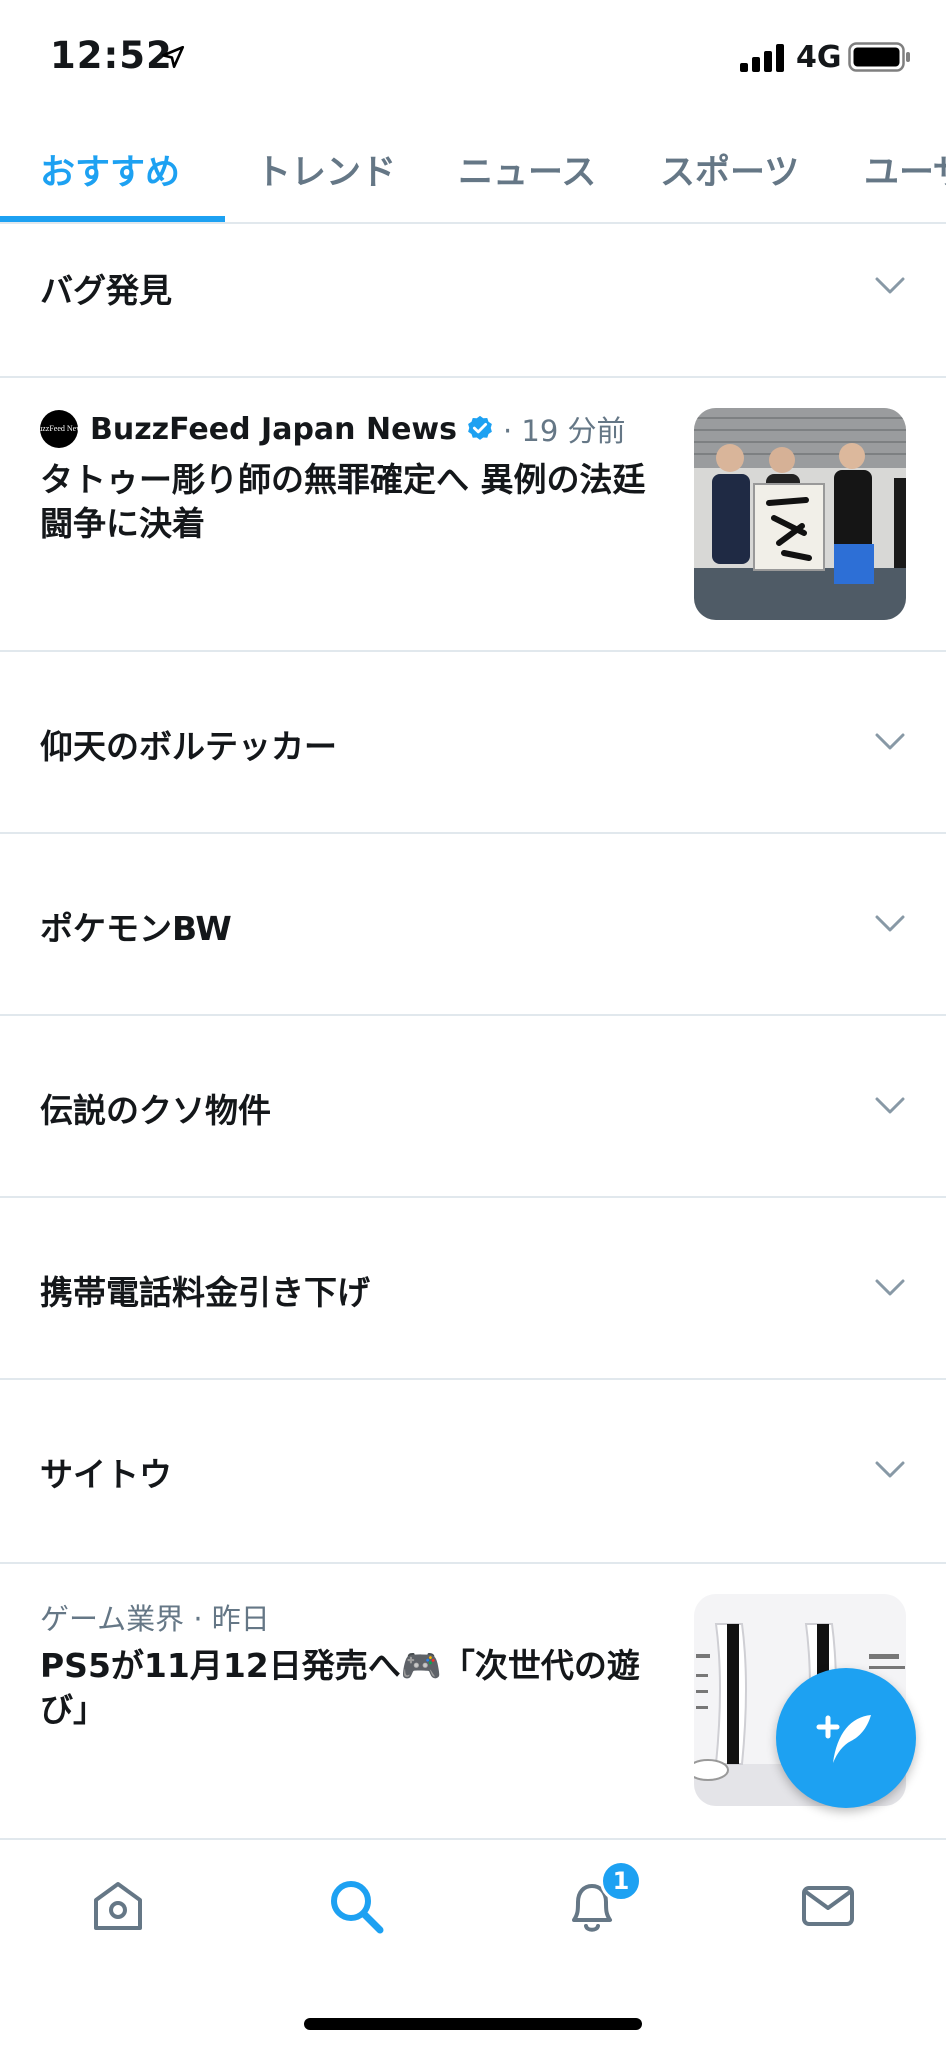 This screenshot has height=2048, width=946. What do you see at coordinates (480, 427) in the screenshot?
I see `verified-badge-icon` at bounding box center [480, 427].